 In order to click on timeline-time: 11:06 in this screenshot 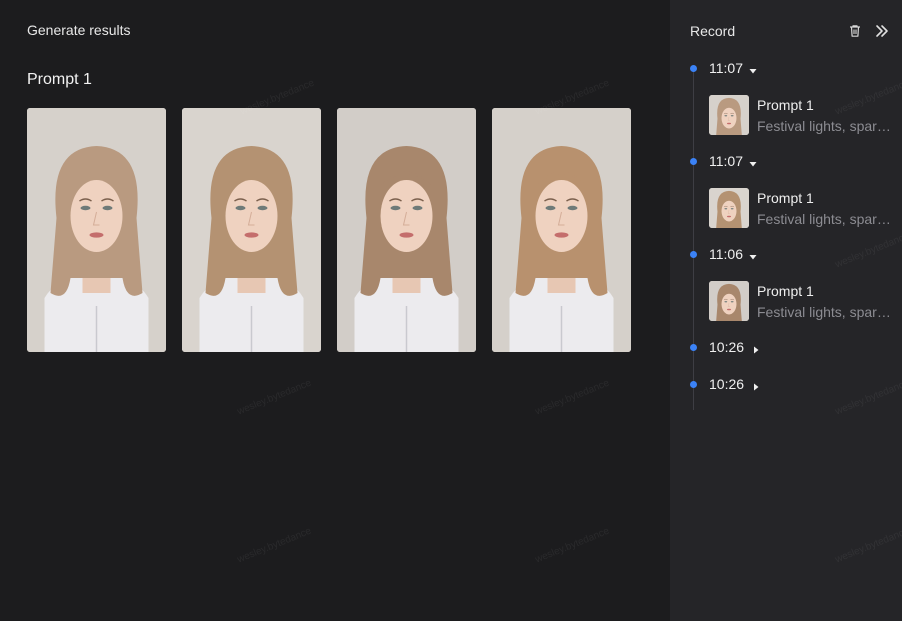, I will do `click(726, 254)`.